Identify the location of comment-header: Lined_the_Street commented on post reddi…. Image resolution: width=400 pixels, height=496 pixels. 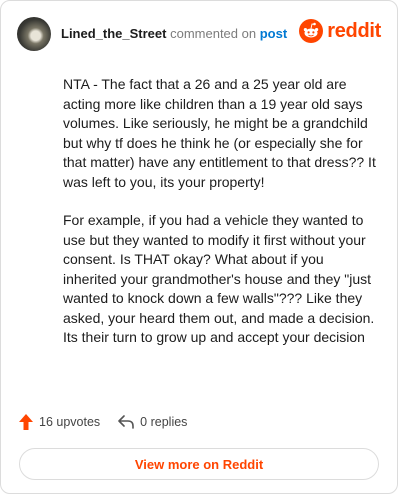
(199, 34).